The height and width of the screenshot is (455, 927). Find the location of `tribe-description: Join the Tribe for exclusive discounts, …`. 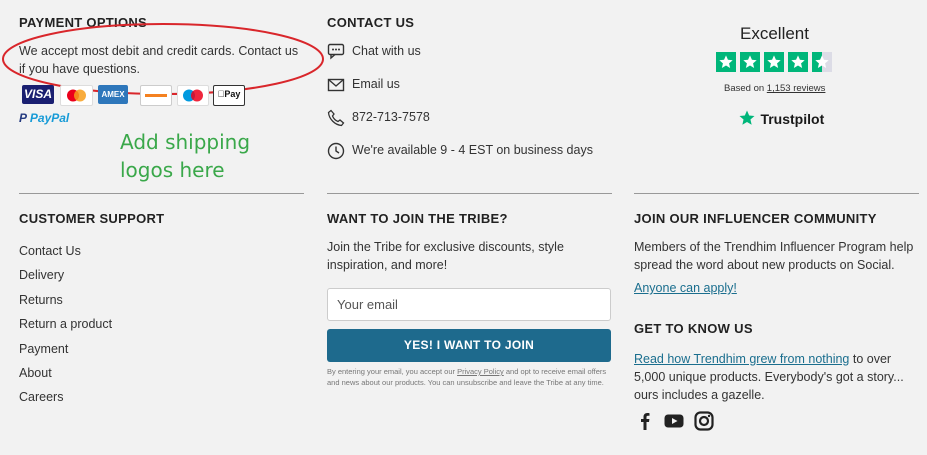

tribe-description: Join the Tribe for exclusive discounts, … is located at coordinates (445, 256).